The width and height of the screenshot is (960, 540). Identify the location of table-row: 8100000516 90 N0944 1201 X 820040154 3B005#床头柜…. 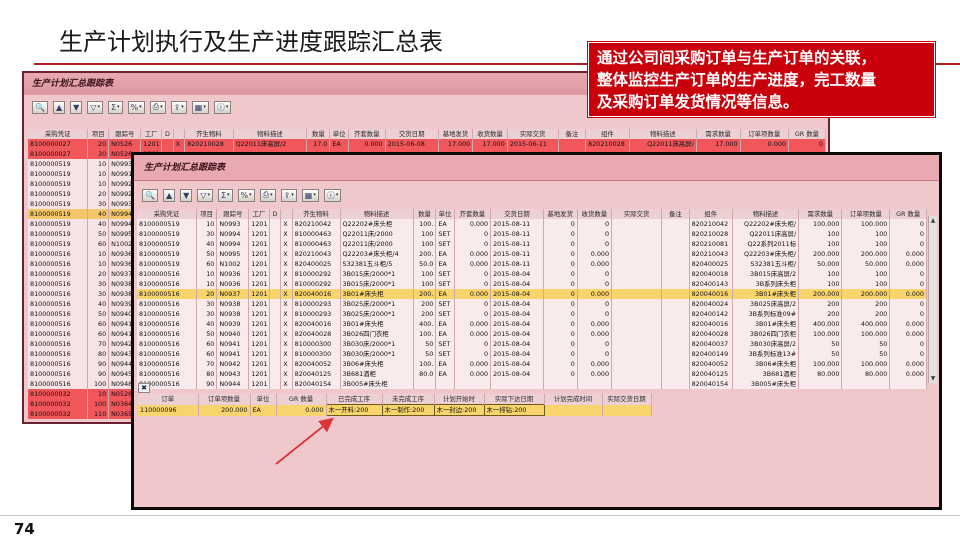
(532, 384).